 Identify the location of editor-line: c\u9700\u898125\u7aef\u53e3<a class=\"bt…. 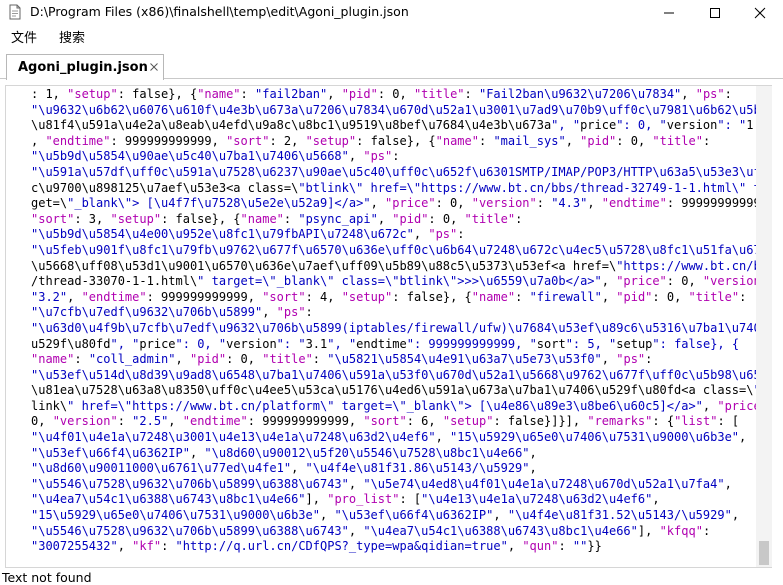
(401, 187).